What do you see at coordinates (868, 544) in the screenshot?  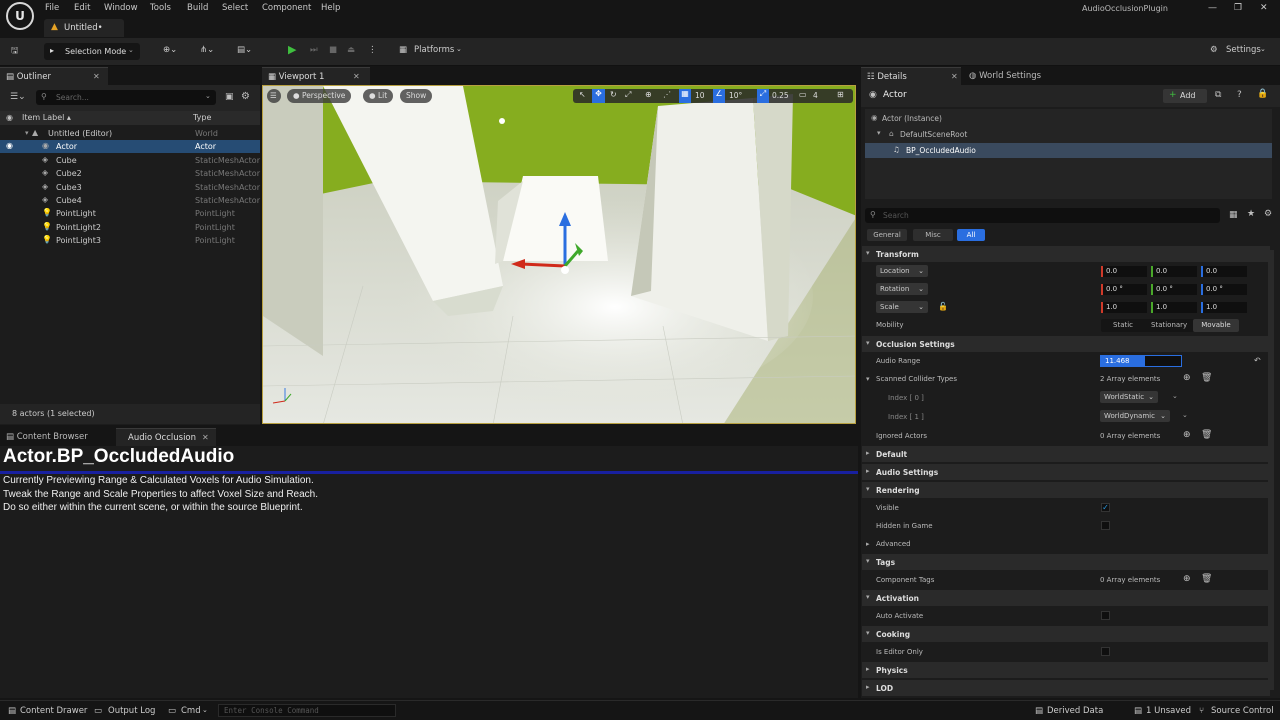 I see `collapsed-arrow-icon: ▸` at bounding box center [868, 544].